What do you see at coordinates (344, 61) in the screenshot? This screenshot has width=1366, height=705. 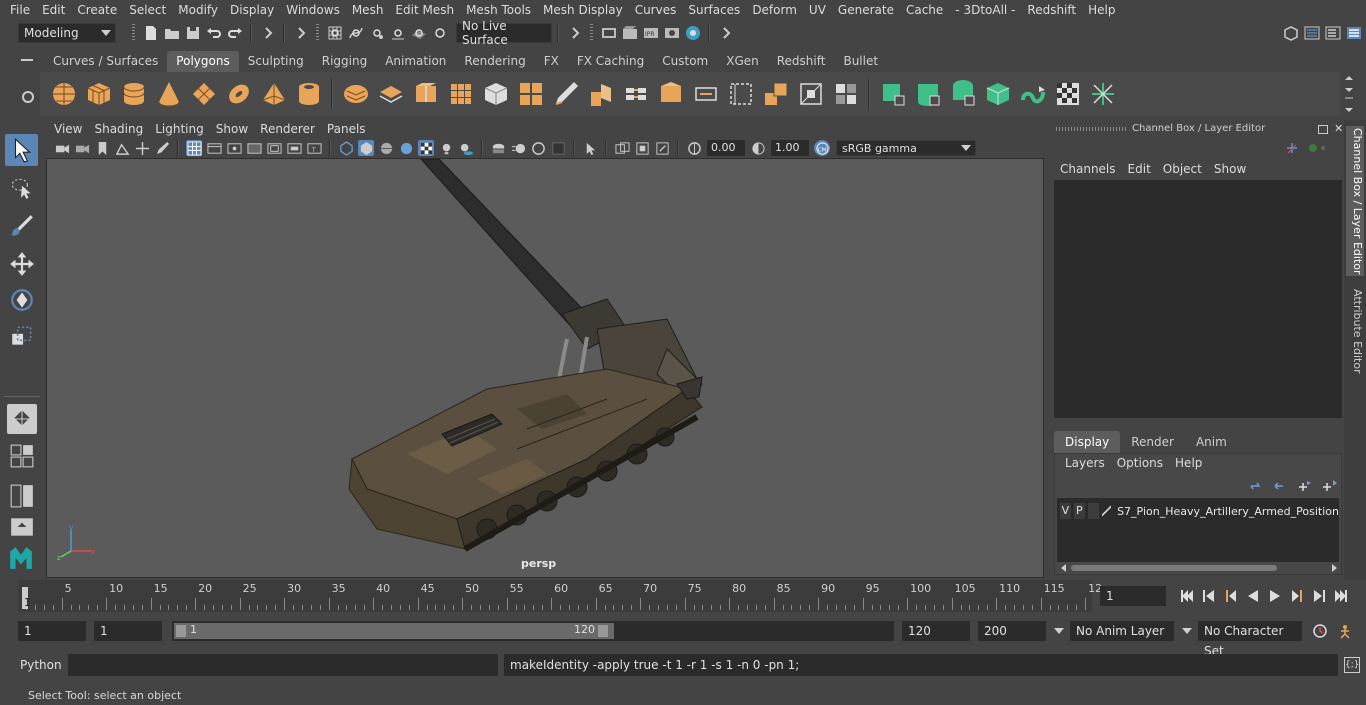 I see `shelf-tab-rigging: Rigging` at bounding box center [344, 61].